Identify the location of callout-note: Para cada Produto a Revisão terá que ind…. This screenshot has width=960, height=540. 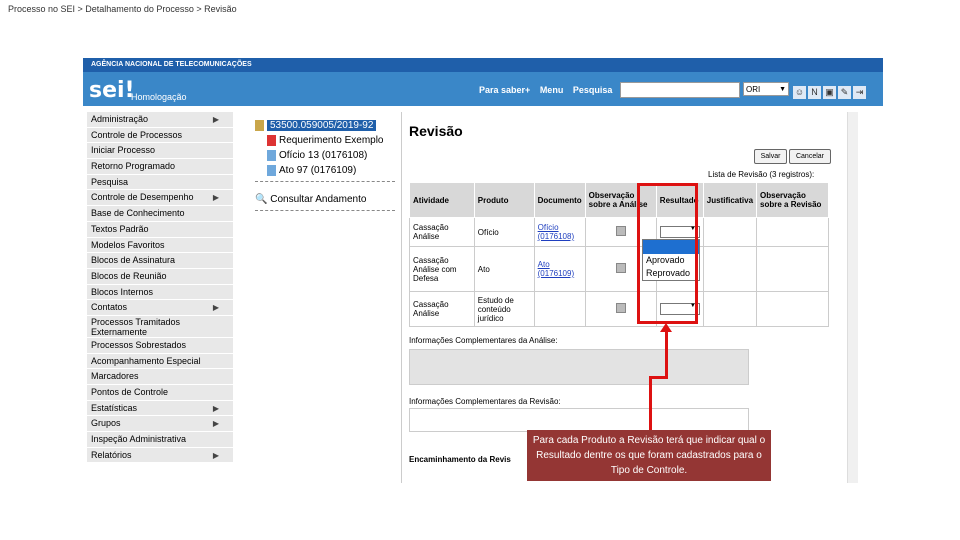
(649, 455).